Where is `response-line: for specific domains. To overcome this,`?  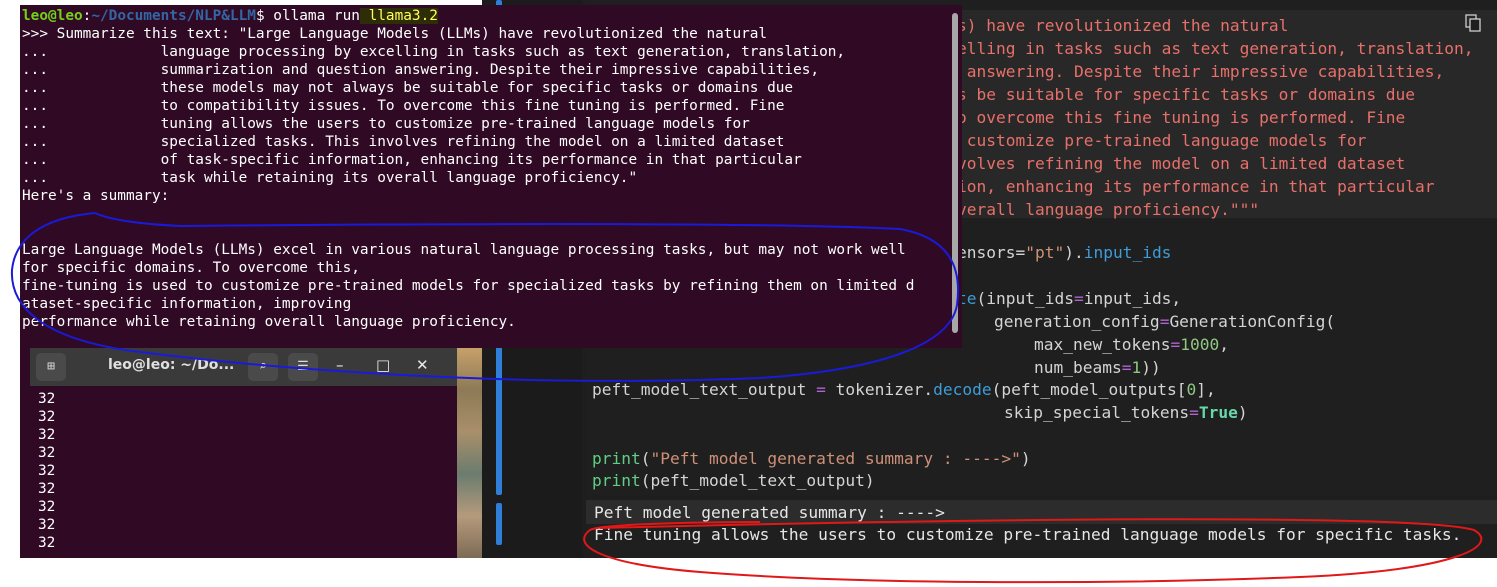 response-line: for specific domains. To overcome this, is located at coordinates (191, 268).